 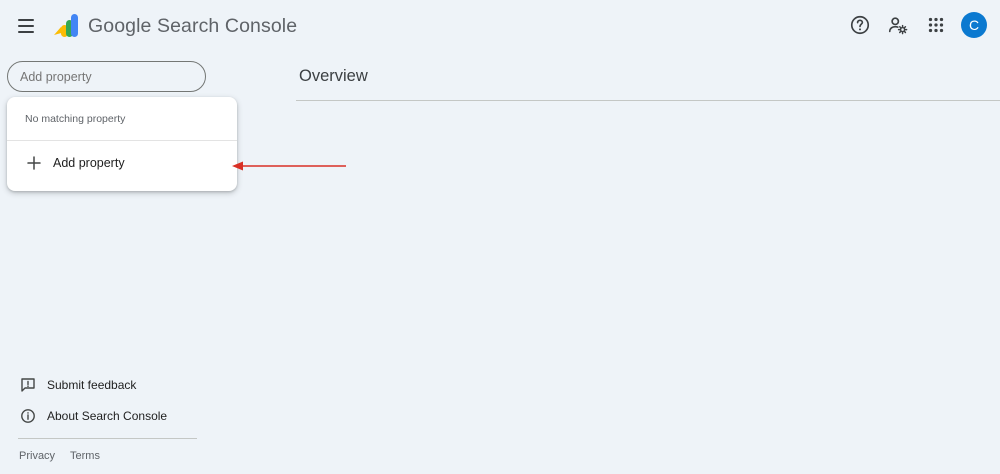 What do you see at coordinates (936, 25) in the screenshot?
I see `apps-grid-icon` at bounding box center [936, 25].